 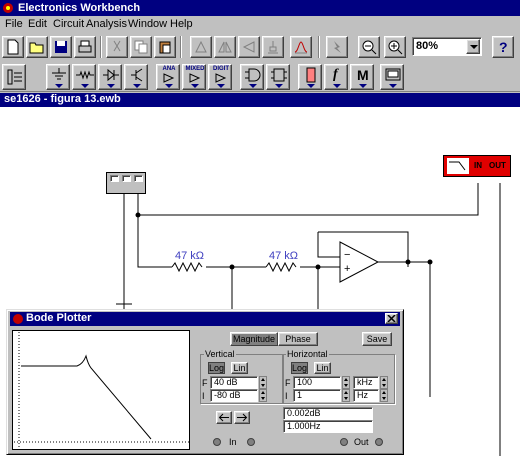 I want to click on flip-horizontal-button, so click(x=225, y=47).